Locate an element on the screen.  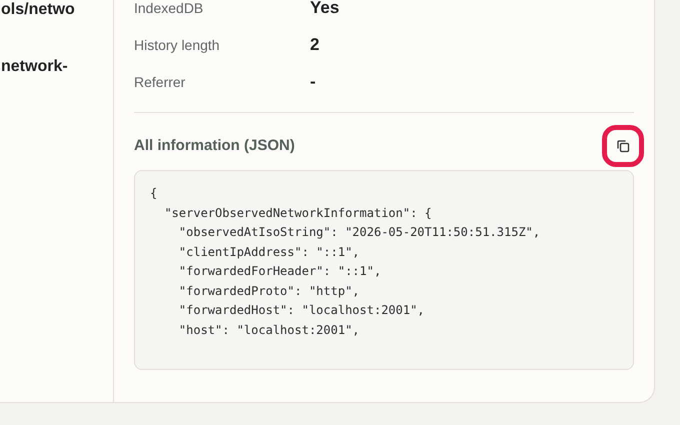
copy-button is located at coordinates (623, 146).